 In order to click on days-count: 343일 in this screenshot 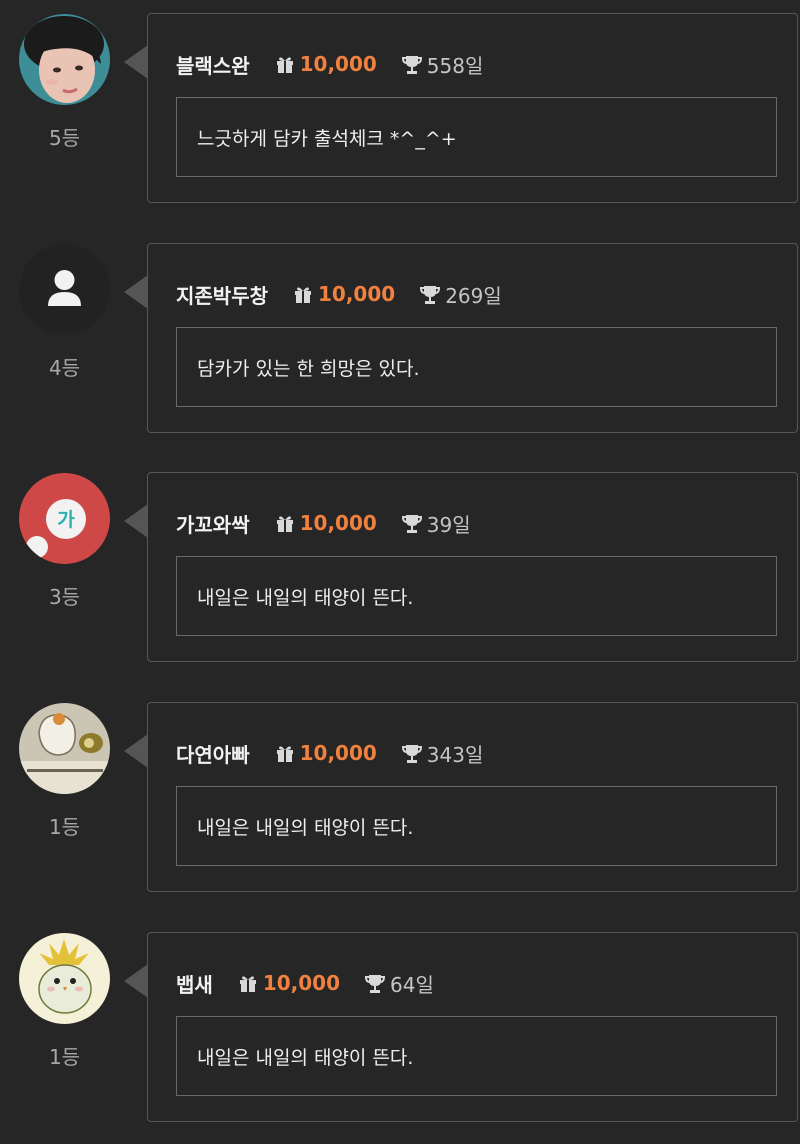, I will do `click(455, 754)`.